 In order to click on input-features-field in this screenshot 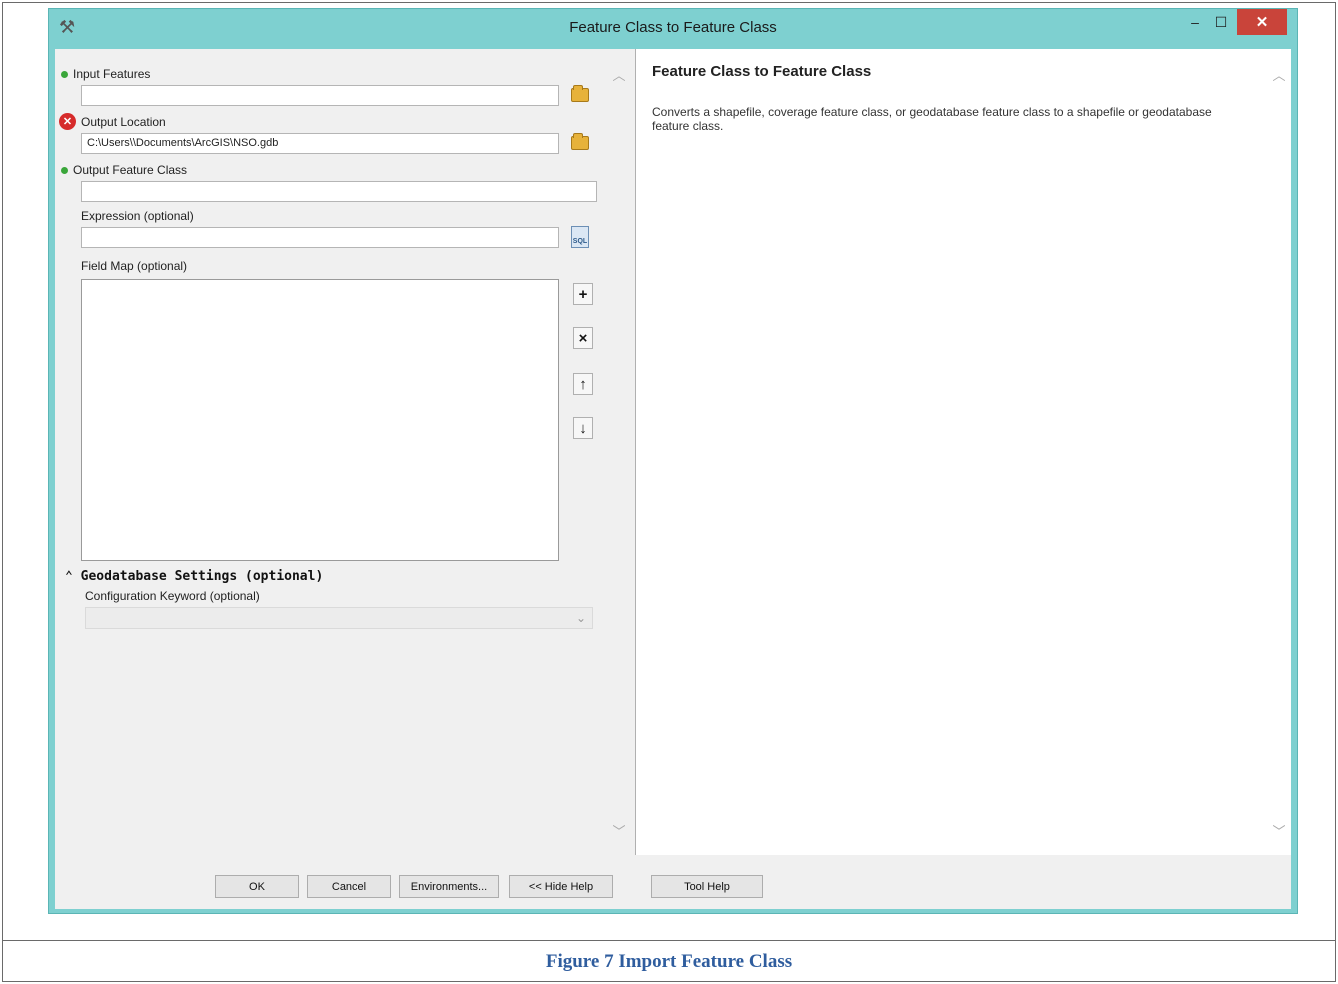, I will do `click(320, 95)`.